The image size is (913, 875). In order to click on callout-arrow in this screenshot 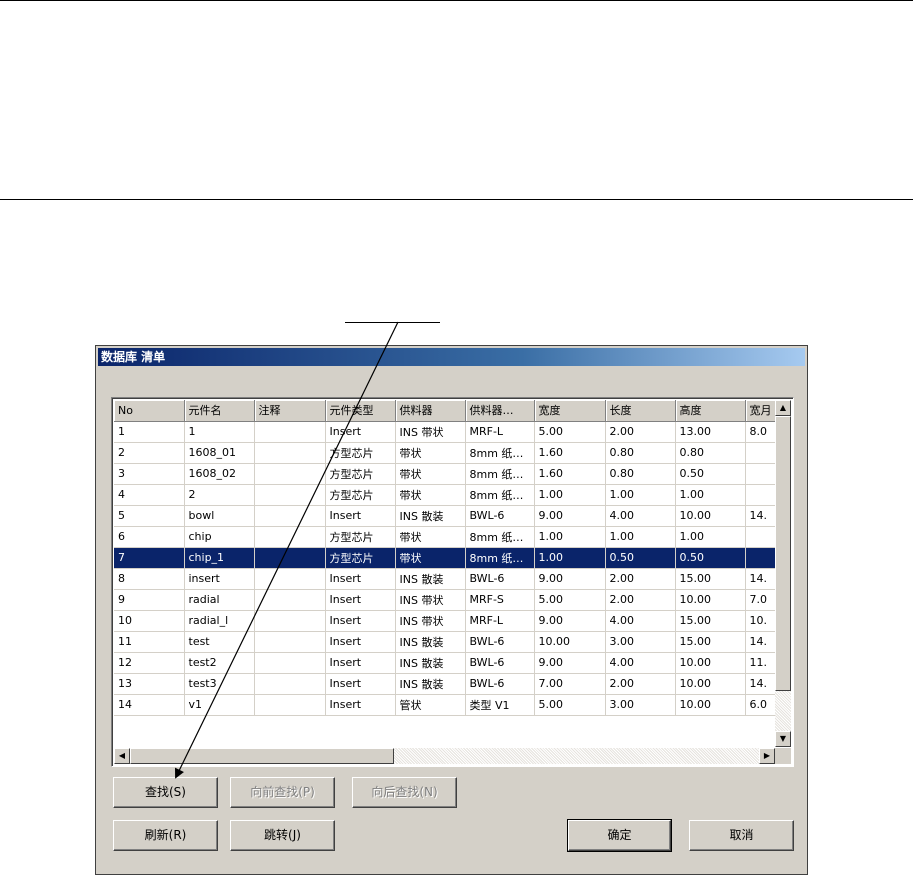, I will do `click(287, 550)`.